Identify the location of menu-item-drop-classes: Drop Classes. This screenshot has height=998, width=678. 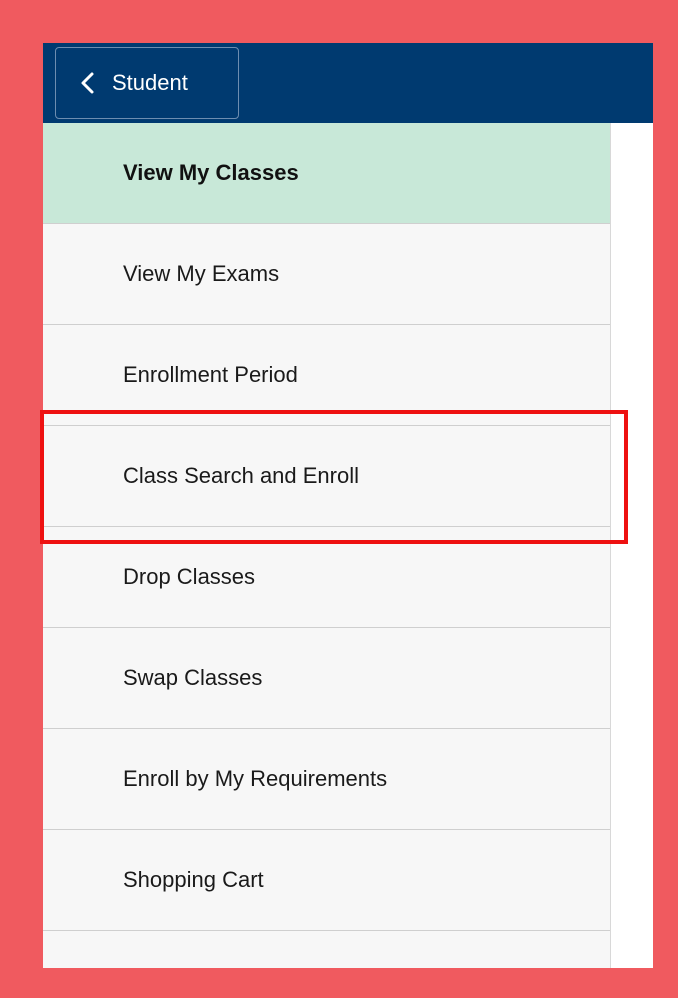
(326, 577).